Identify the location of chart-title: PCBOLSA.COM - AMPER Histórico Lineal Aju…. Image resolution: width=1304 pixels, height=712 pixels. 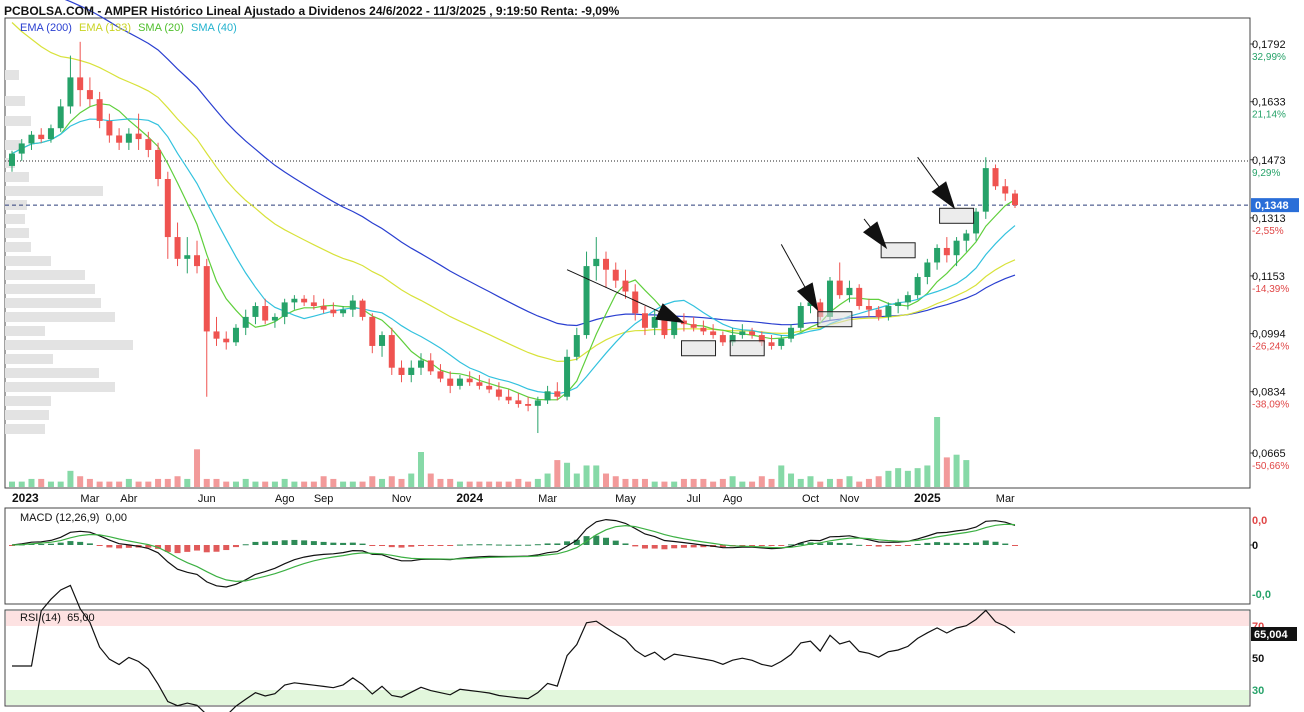
(312, 11).